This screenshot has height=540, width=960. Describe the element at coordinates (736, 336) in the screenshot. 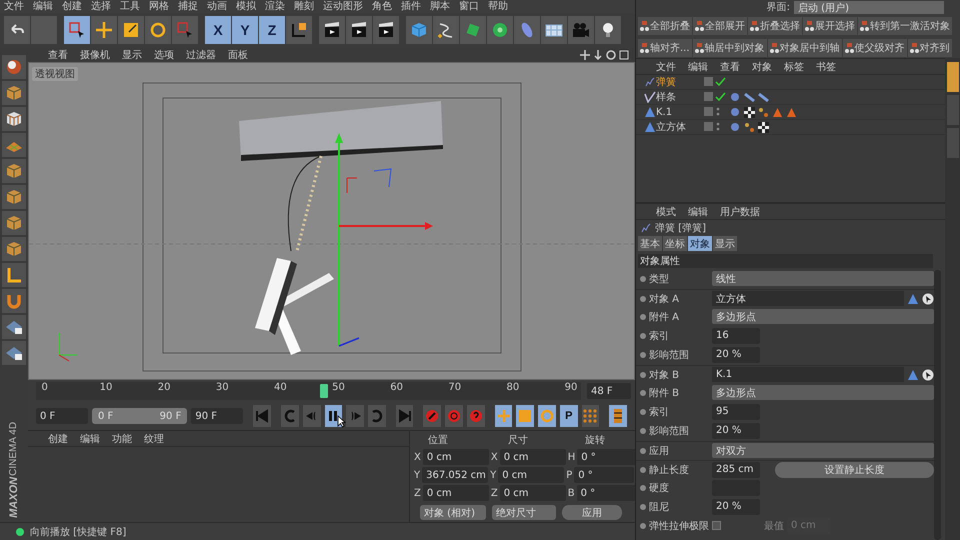

I see `number-field: 16` at that location.